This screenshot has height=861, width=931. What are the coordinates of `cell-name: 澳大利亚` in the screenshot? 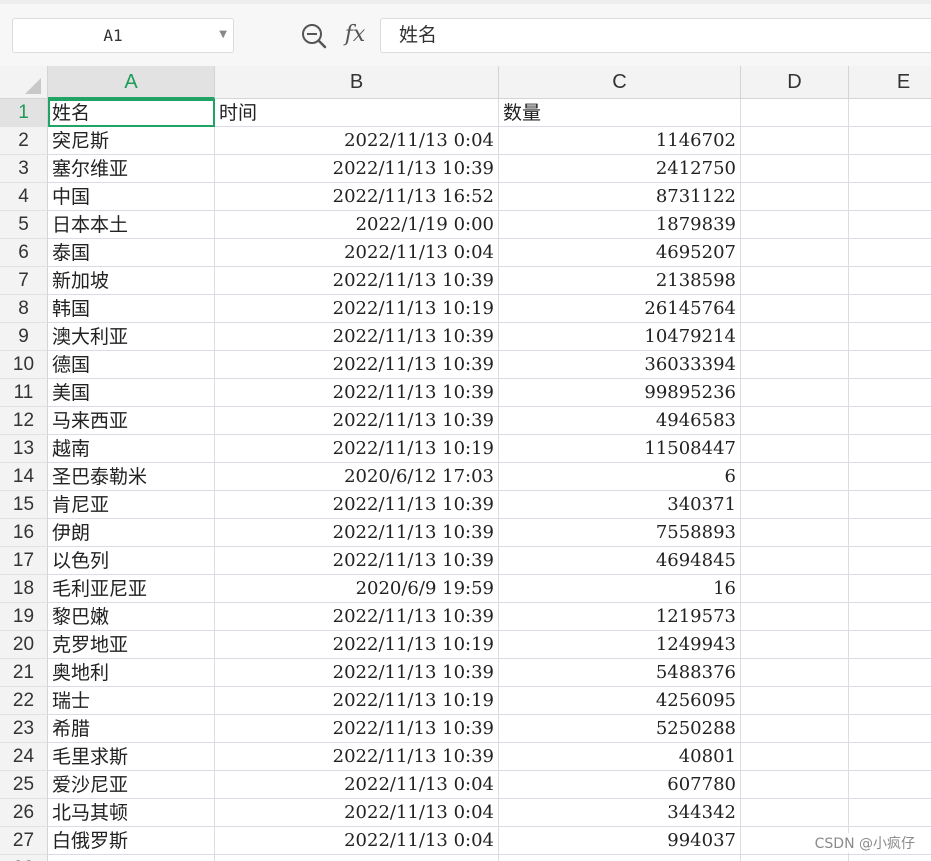 It's located at (131, 337).